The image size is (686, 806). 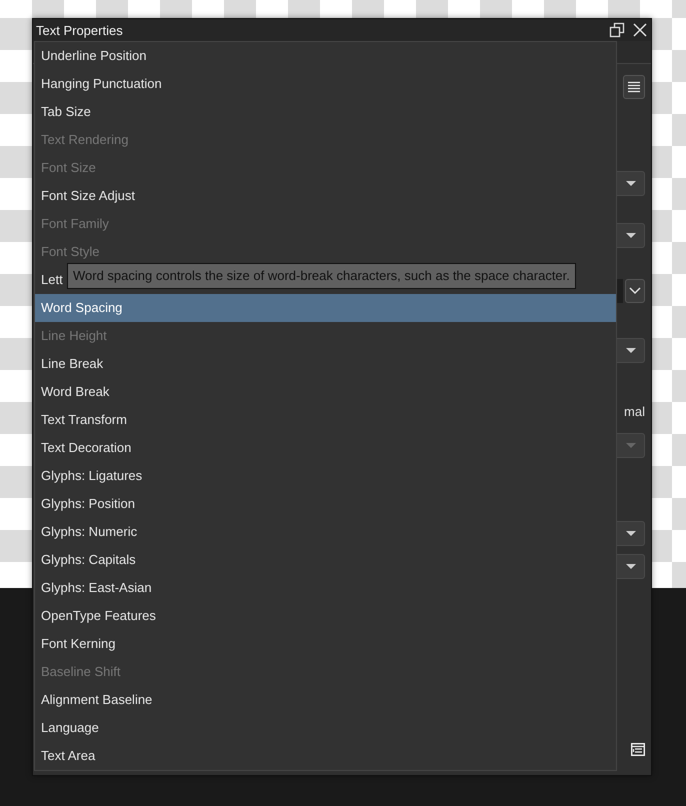 What do you see at coordinates (80, 30) in the screenshot?
I see `window-title: Text Properties` at bounding box center [80, 30].